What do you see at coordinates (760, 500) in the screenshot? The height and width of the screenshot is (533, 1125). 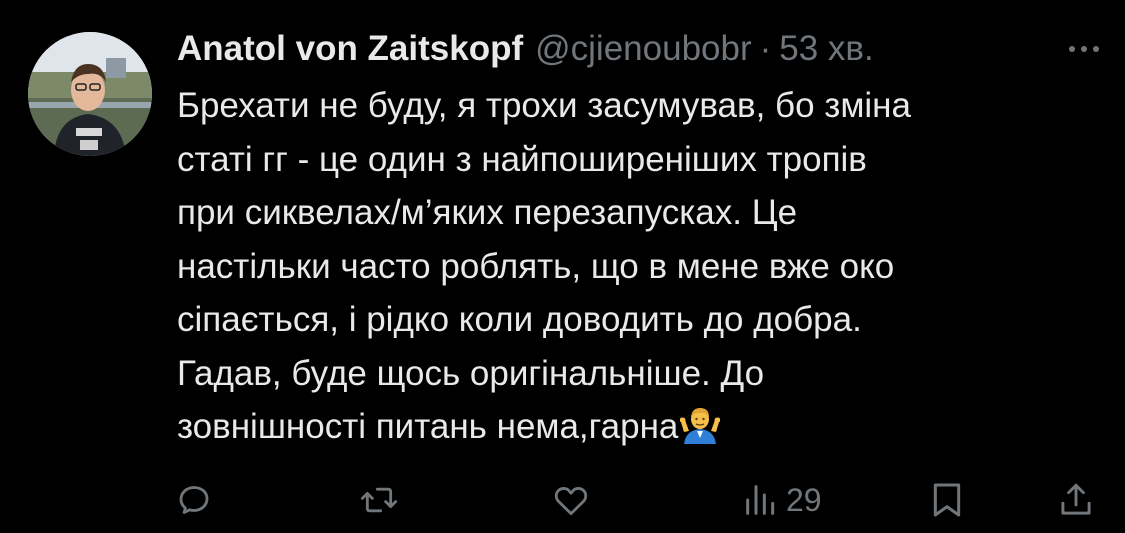 I see `views-bar-chart-icon` at bounding box center [760, 500].